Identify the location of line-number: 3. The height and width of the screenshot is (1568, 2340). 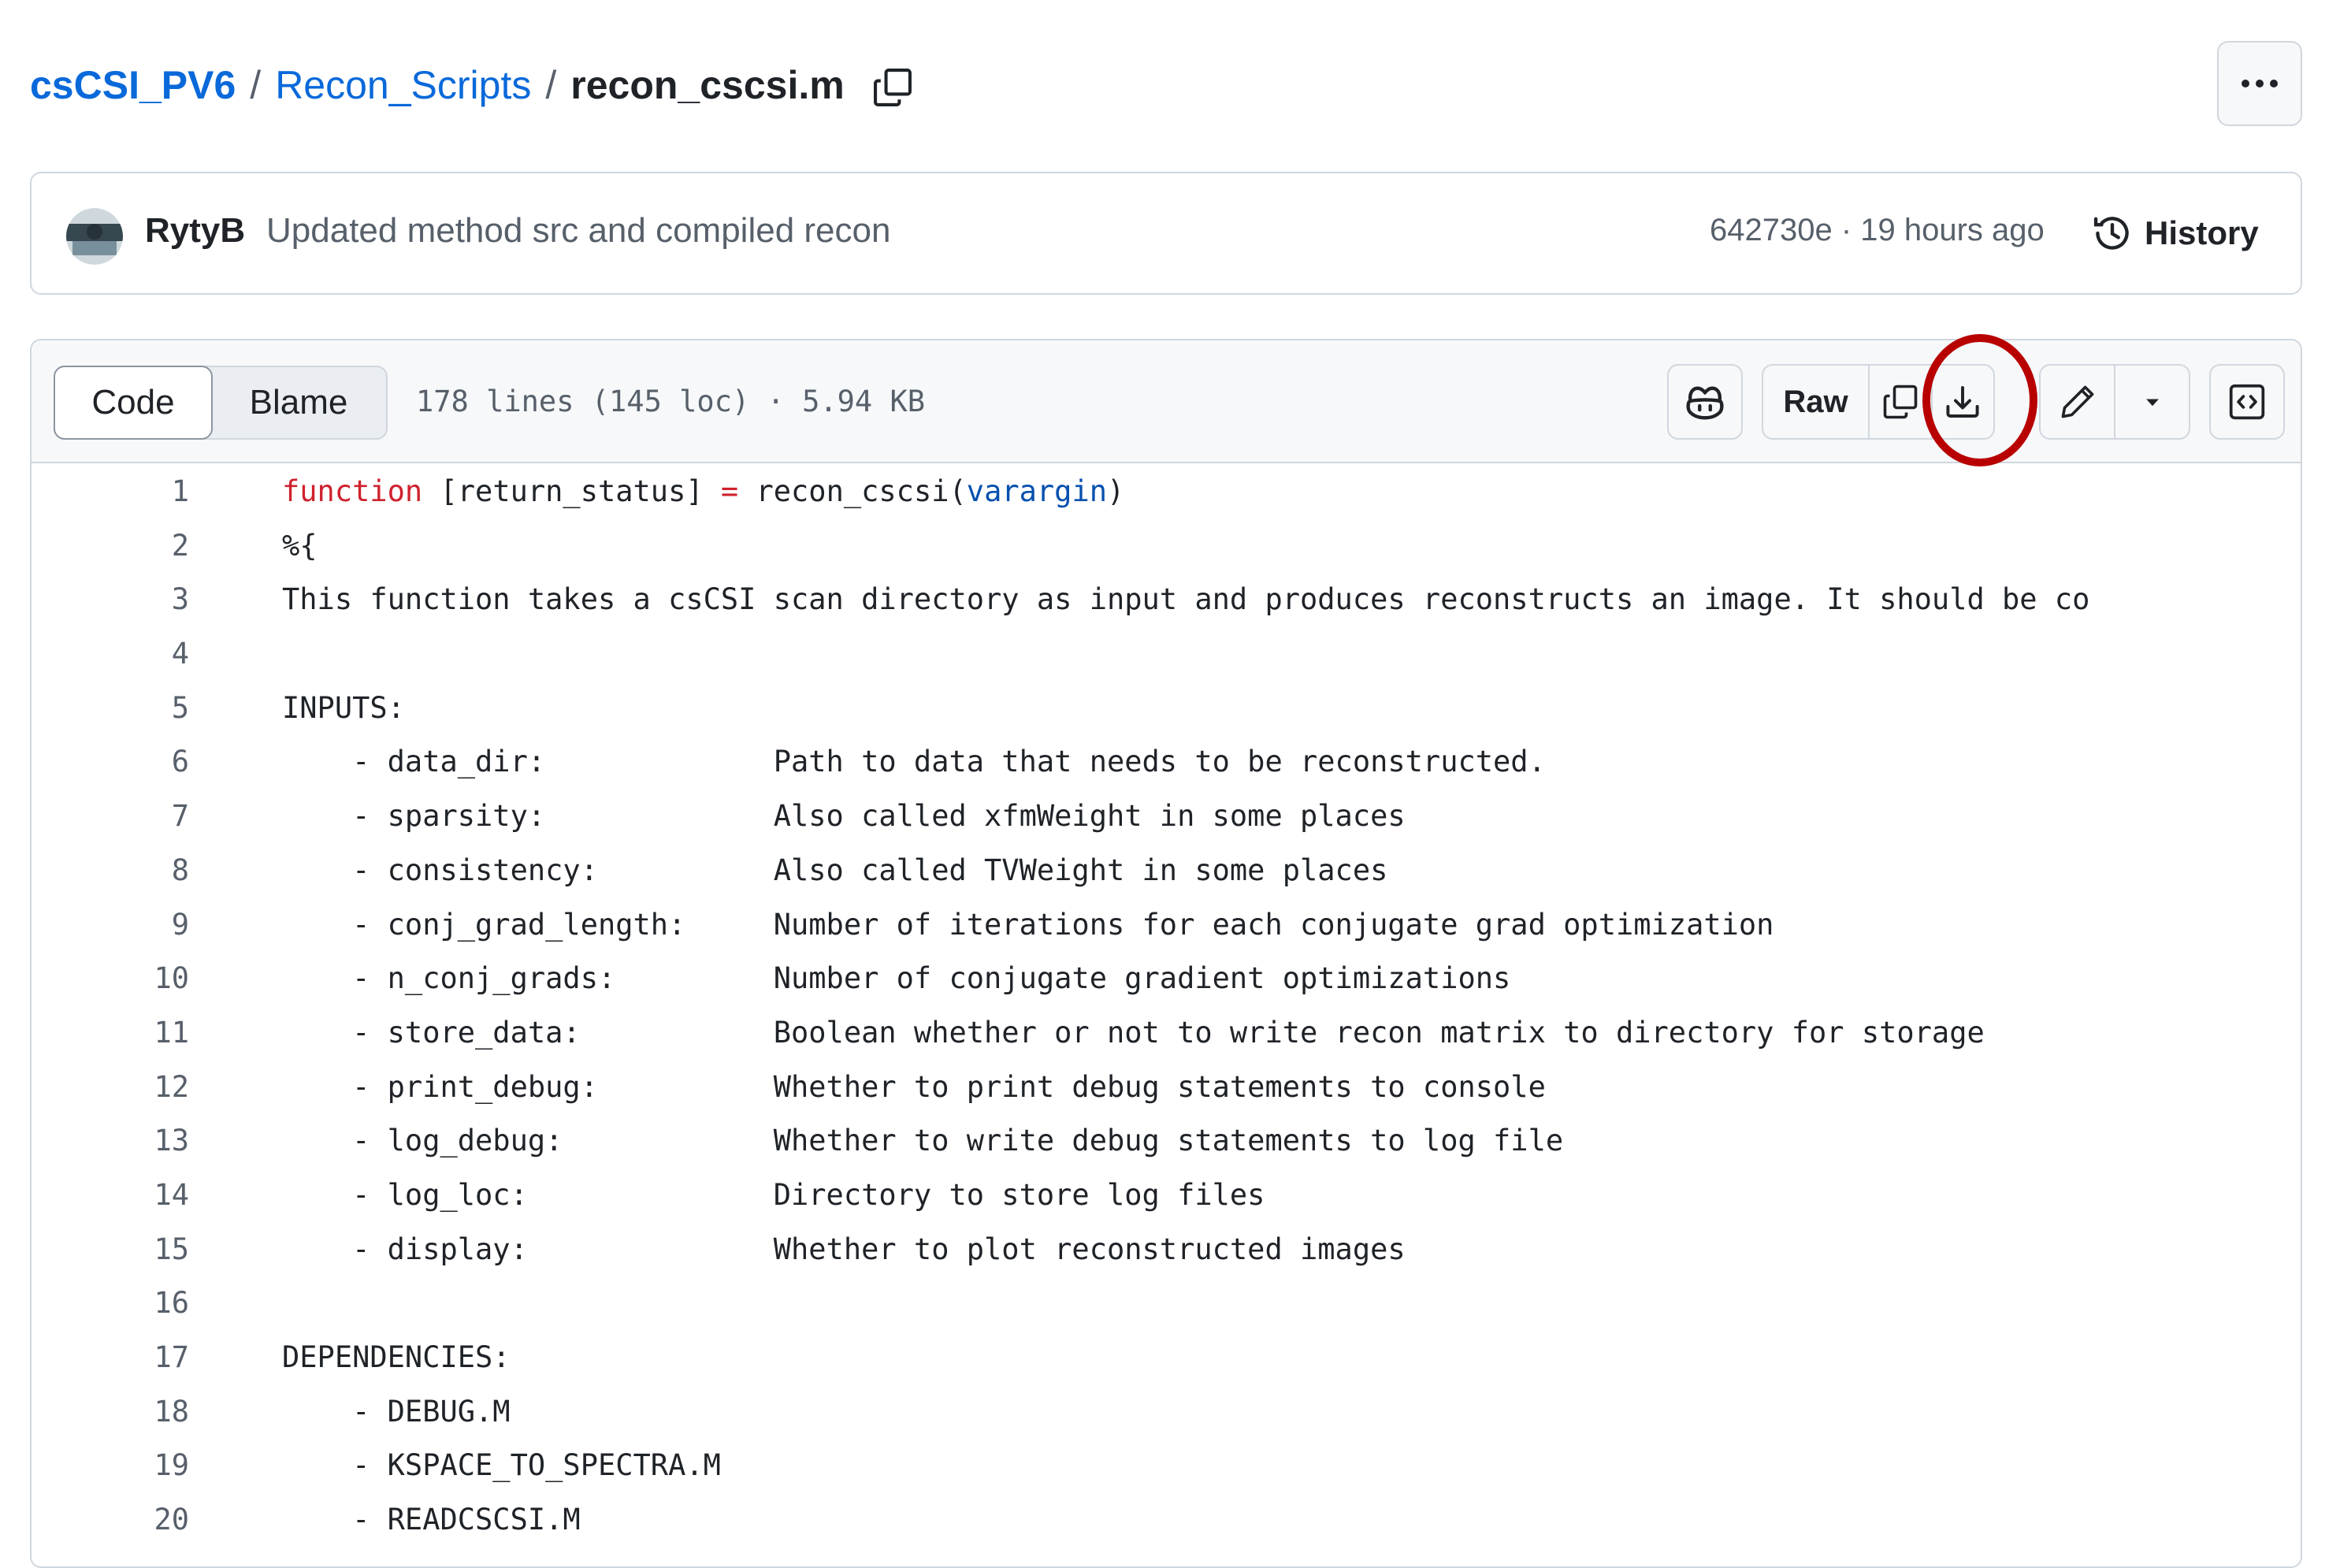
(110, 599).